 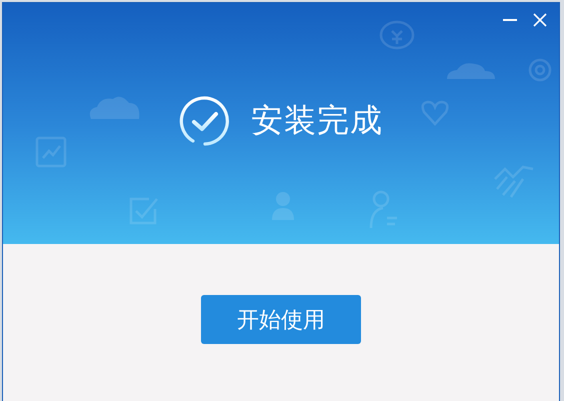 What do you see at coordinates (205, 120) in the screenshot?
I see `check-circle-icon` at bounding box center [205, 120].